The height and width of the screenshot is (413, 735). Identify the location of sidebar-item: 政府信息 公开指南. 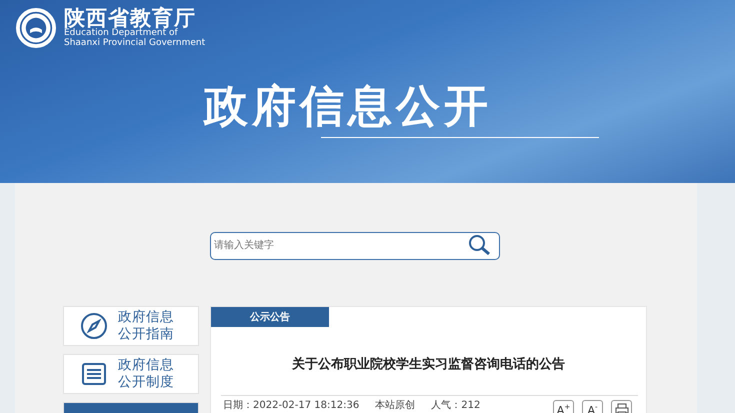
(131, 326).